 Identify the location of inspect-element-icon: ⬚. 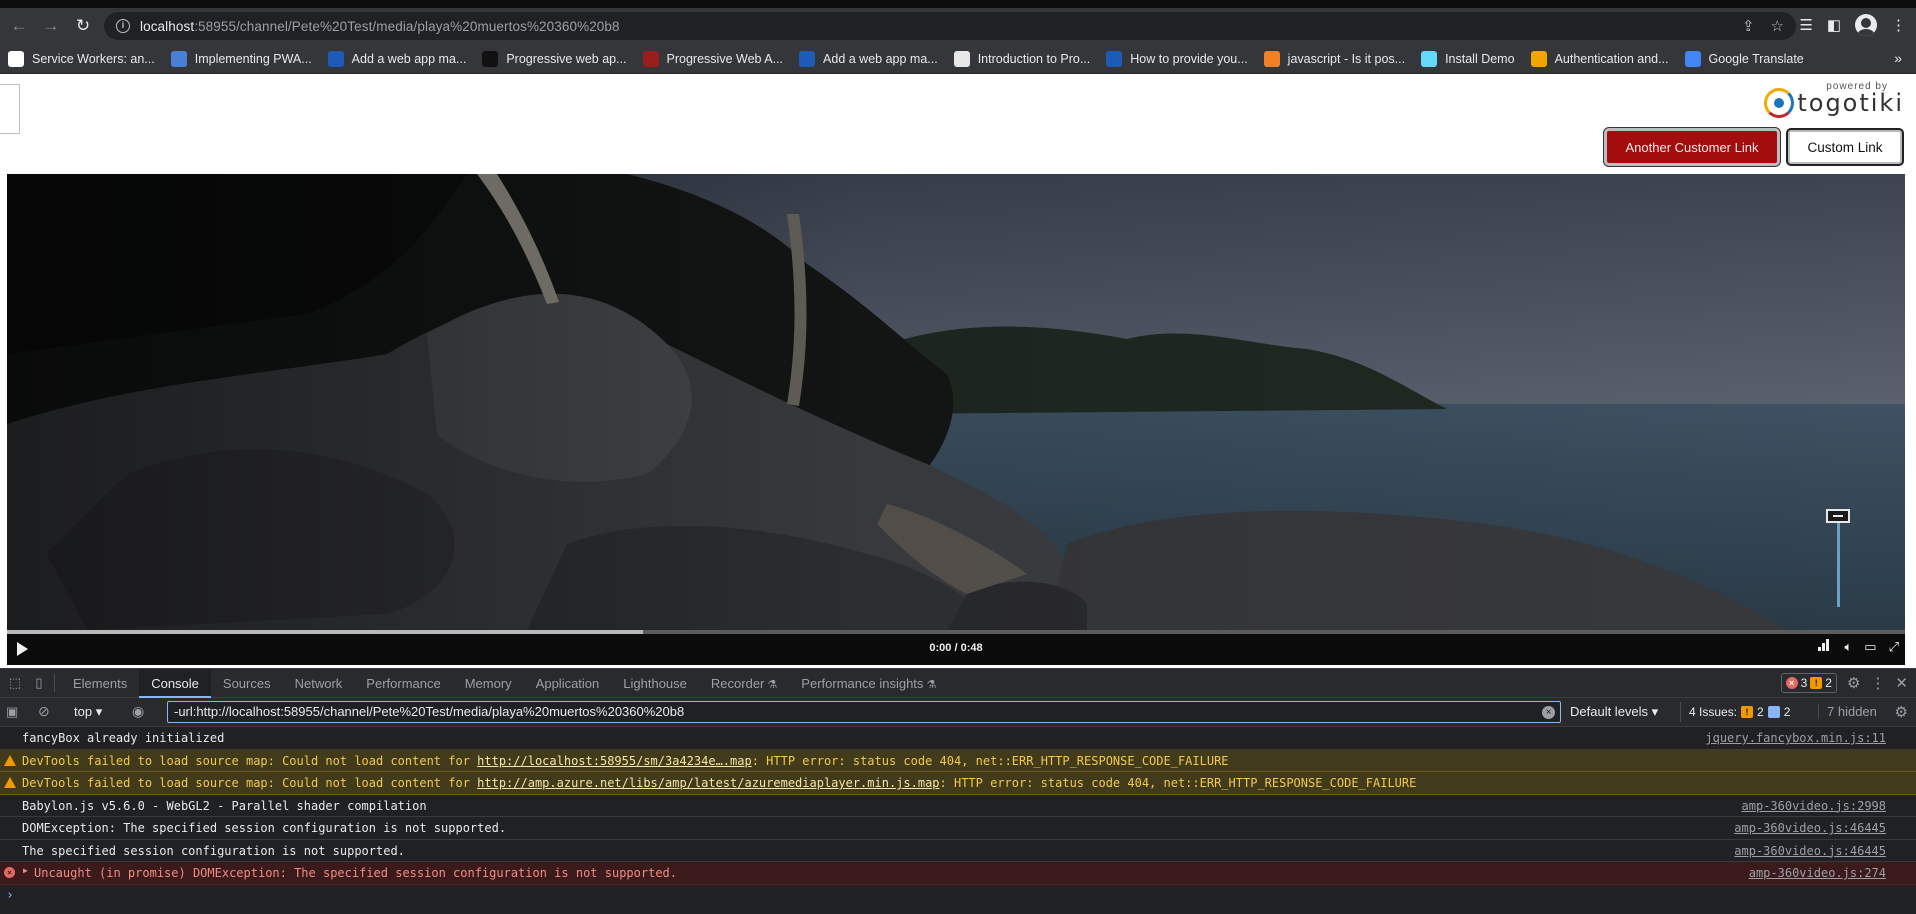
(15, 683).